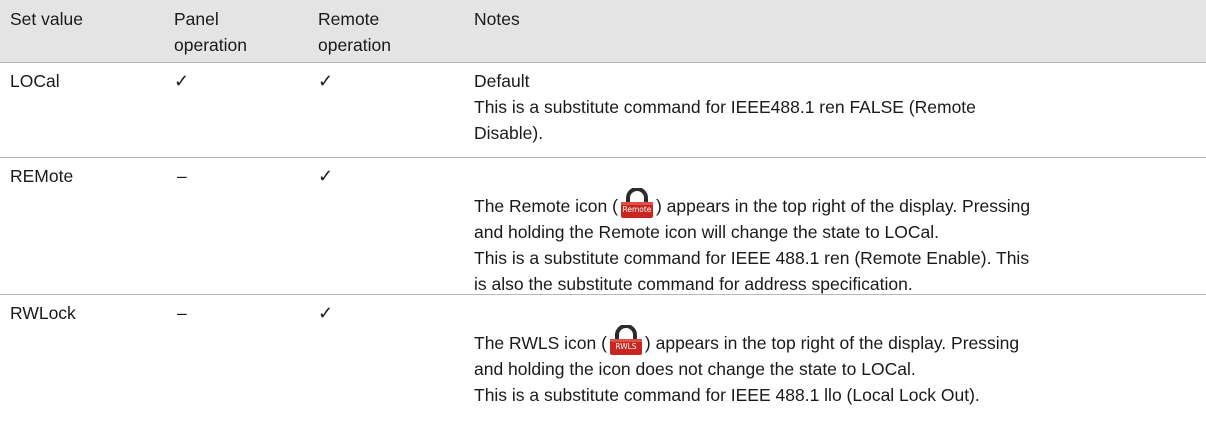 The height and width of the screenshot is (432, 1206). What do you see at coordinates (239, 32) in the screenshot?
I see `header-panel-operation: Panel operation` at bounding box center [239, 32].